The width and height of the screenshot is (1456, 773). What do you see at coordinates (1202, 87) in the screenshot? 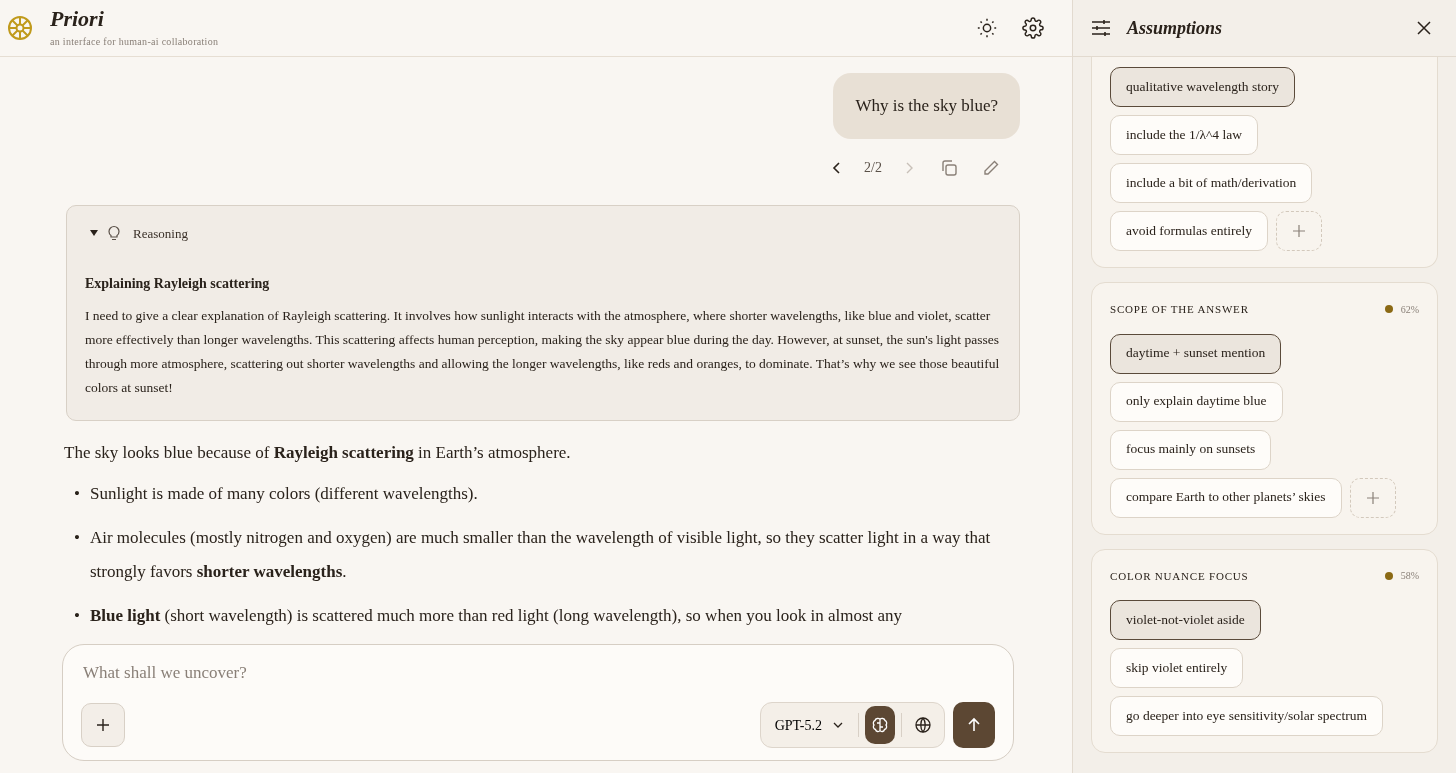
I see `option-chip: qualitative wavelength story` at bounding box center [1202, 87].